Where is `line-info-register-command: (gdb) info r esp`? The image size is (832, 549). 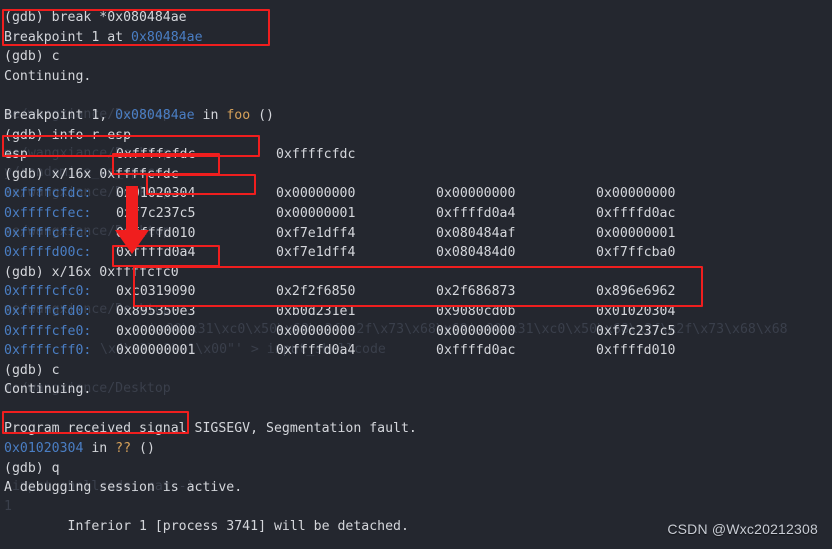 line-info-register-command: (gdb) info r esp is located at coordinates (418, 136).